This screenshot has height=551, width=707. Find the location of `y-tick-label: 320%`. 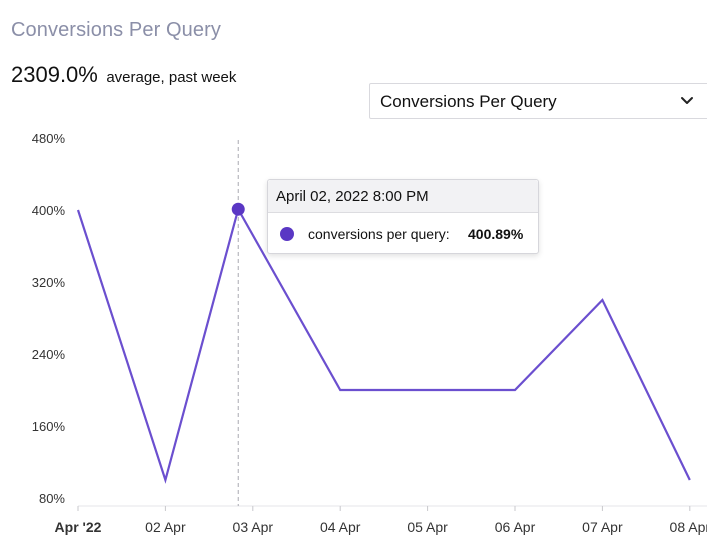

y-tick-label: 320% is located at coordinates (49, 282).